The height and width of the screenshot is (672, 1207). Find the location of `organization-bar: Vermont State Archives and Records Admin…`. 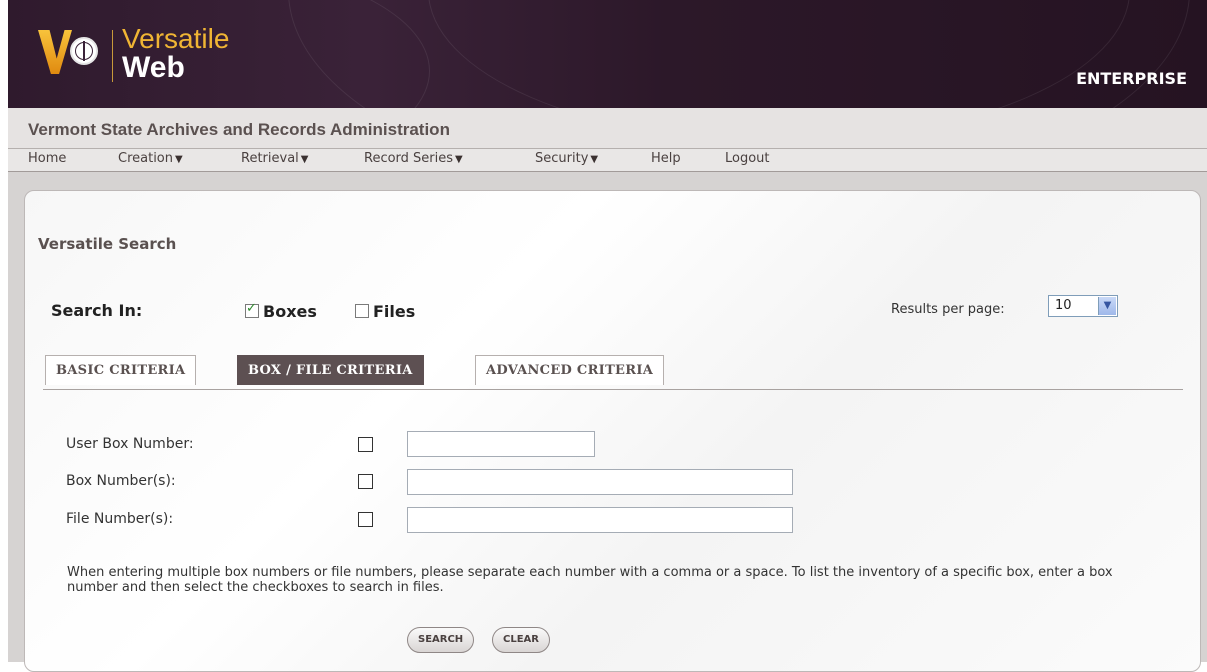

organization-bar: Vermont State Archives and Records Admin… is located at coordinates (607, 128).